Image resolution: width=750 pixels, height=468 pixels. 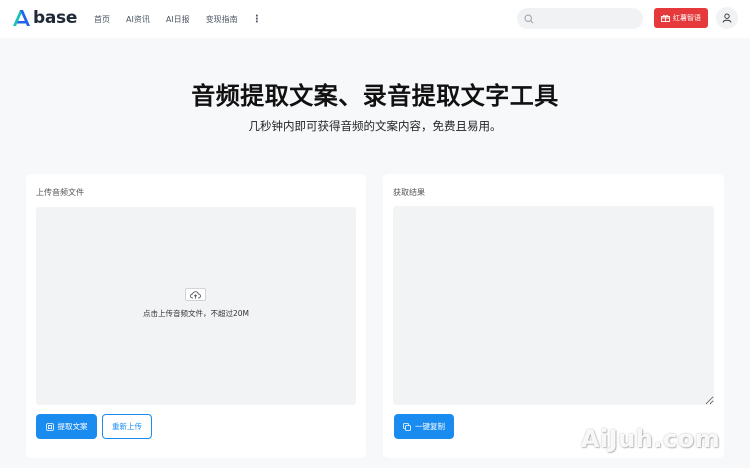 I want to click on extract-text-button: 提取文案, so click(x=66, y=426).